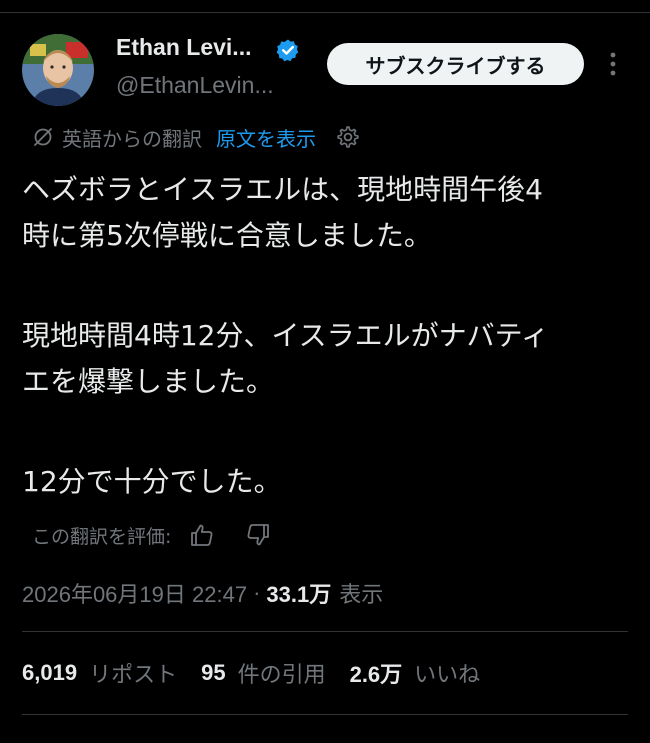  Describe the element at coordinates (227, 235) in the screenshot. I see `tweet-line: 時に第5次停戦に合意しました。` at that location.